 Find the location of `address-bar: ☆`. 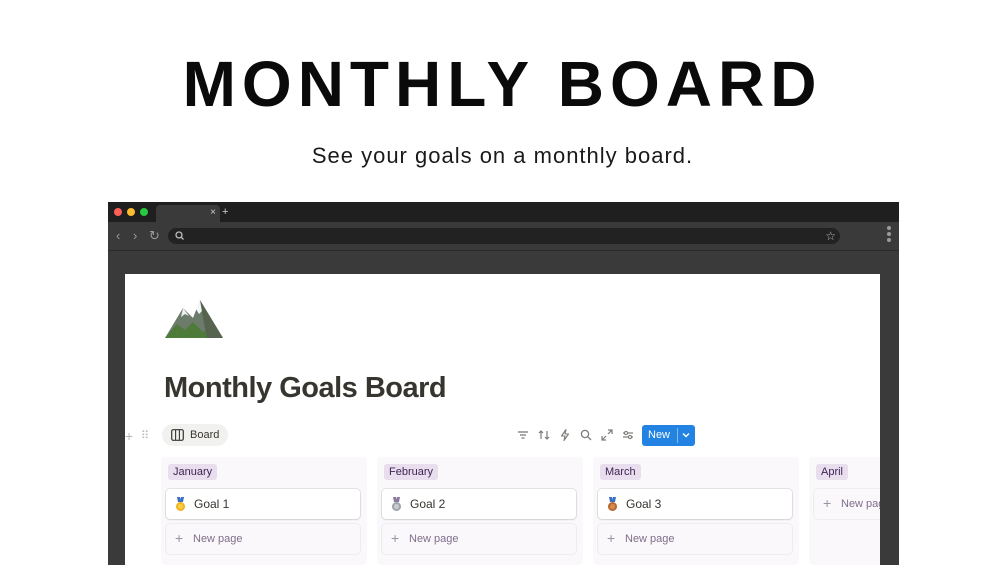

address-bar: ☆ is located at coordinates (504, 236).